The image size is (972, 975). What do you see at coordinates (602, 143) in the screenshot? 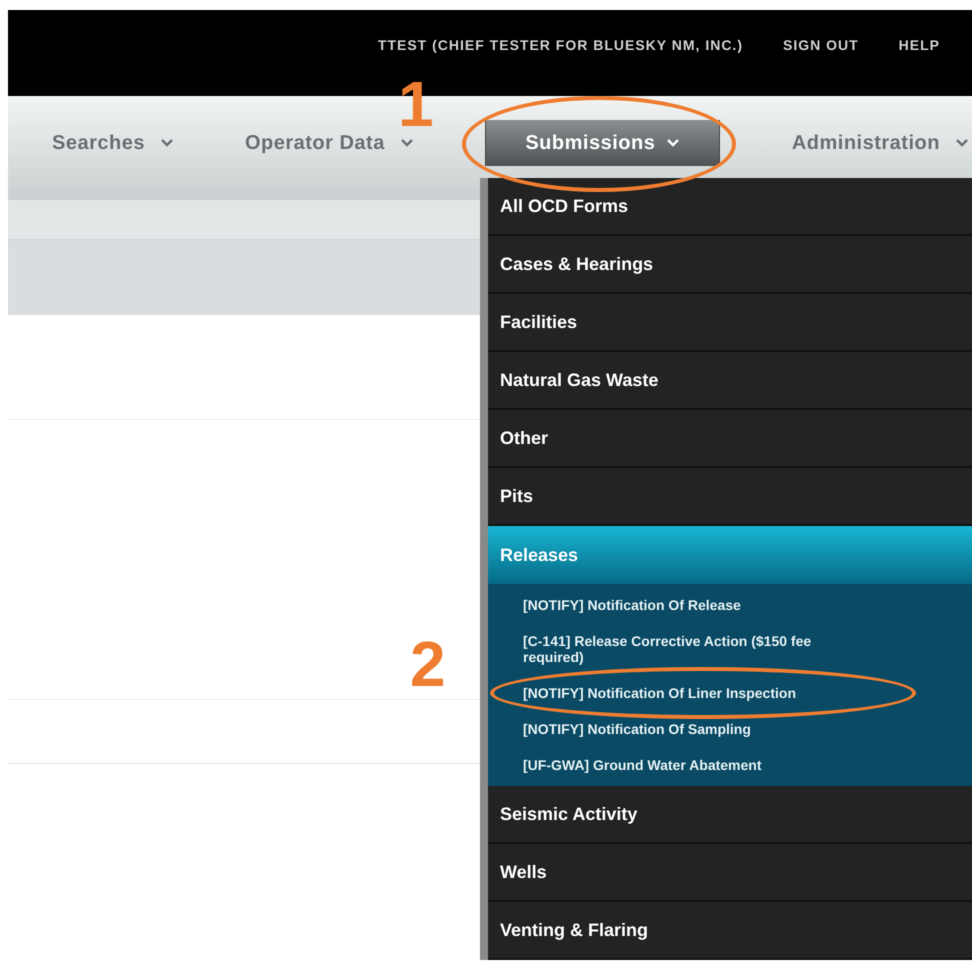
I see `nav-tab: Submissions` at bounding box center [602, 143].